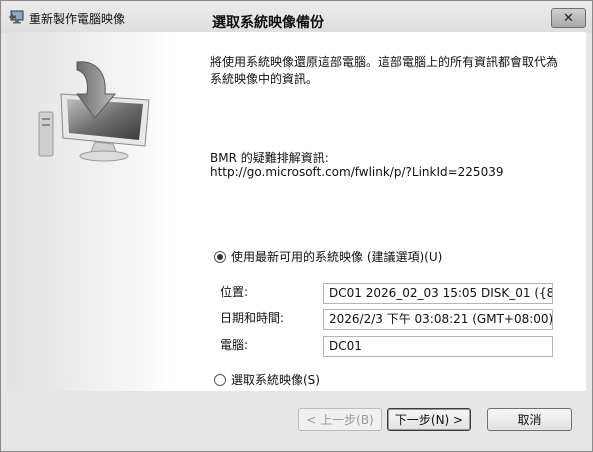 The height and width of the screenshot is (452, 593). What do you see at coordinates (438, 319) in the screenshot?
I see `datetime-field: 2026/2/3 下午 03:08:21 (GMT+08:00)` at bounding box center [438, 319].